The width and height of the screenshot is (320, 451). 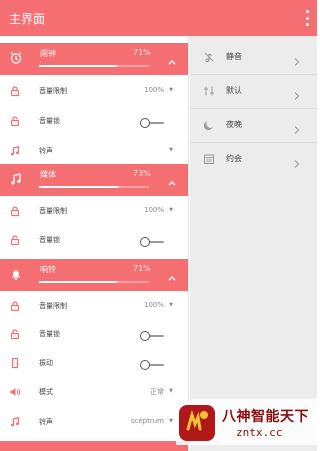 I want to click on row-label: 振动, so click(x=46, y=363).